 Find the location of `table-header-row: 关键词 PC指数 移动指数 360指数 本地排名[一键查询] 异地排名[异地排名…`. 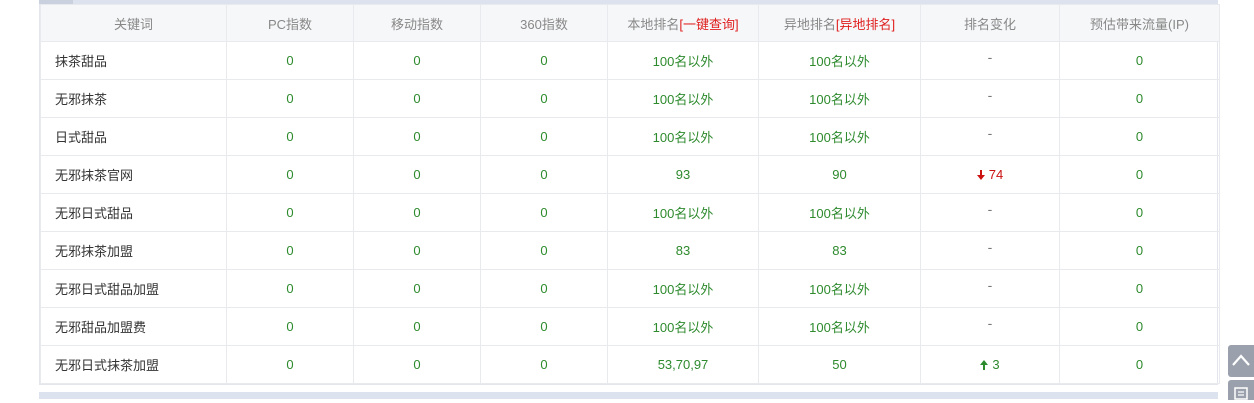

table-header-row: 关键词 PC指数 移动指数 360指数 本地排名[一键查询] 异地排名[异地排名… is located at coordinates (630, 23).